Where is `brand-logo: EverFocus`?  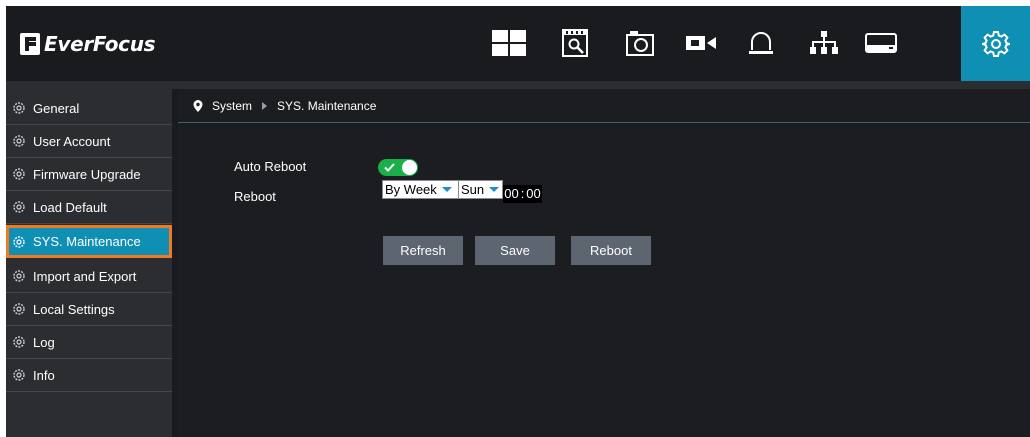
brand-logo: EverFocus is located at coordinates (88, 44).